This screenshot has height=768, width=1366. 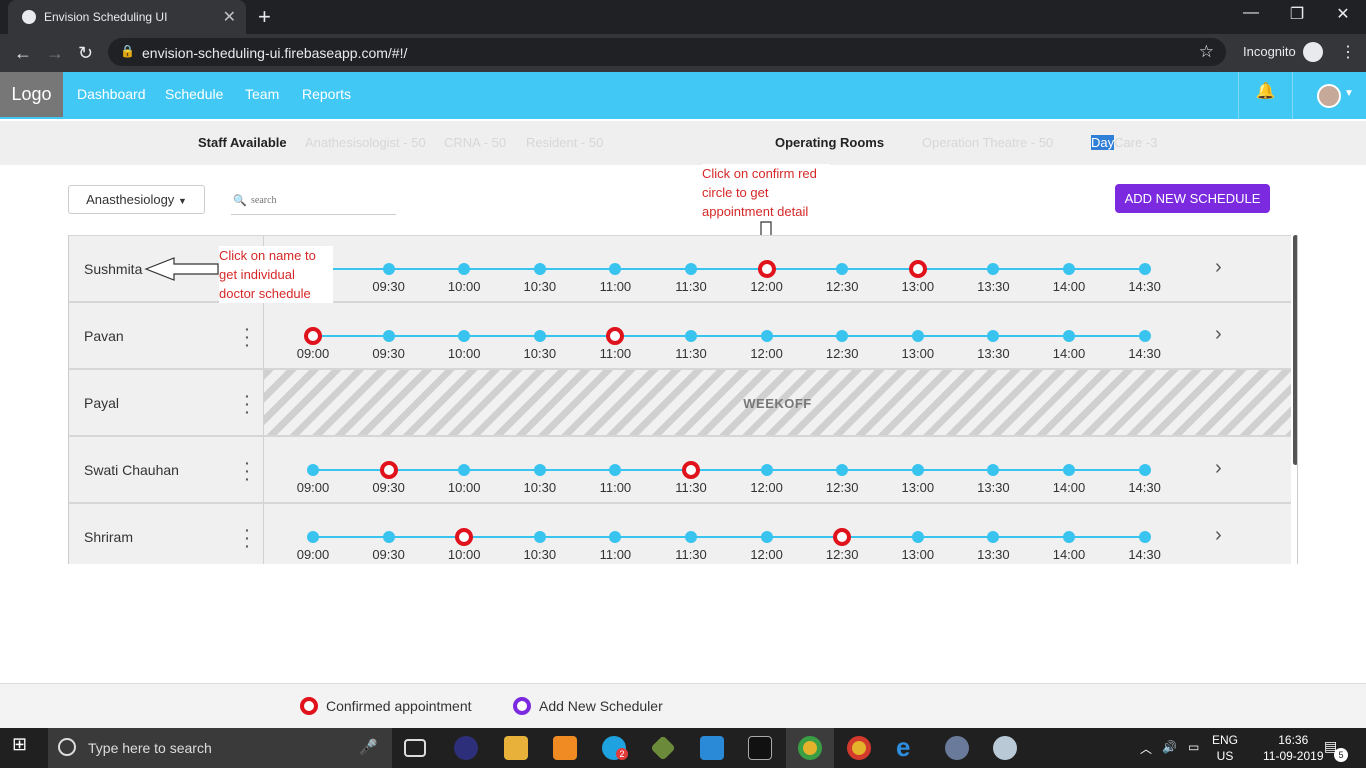 I want to click on vscode-icon, so click(x=712, y=748).